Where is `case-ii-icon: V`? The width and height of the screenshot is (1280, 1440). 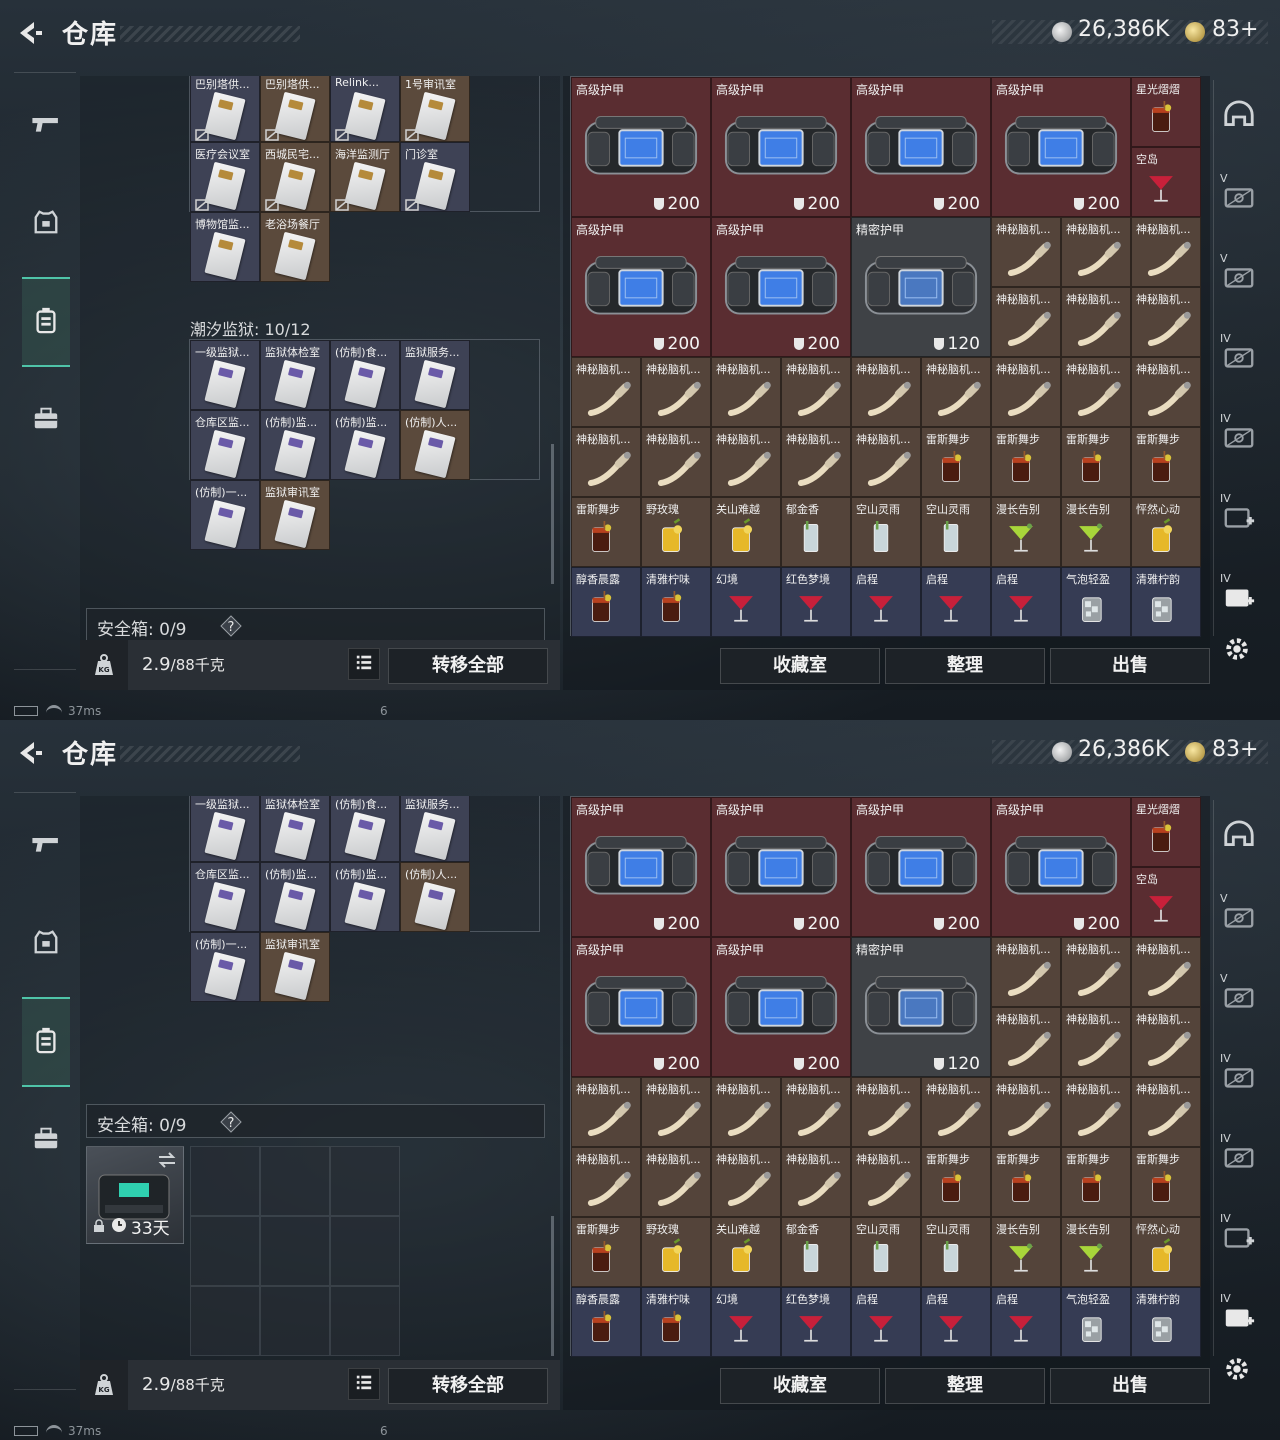
case-ii-icon: V is located at coordinates (1239, 274).